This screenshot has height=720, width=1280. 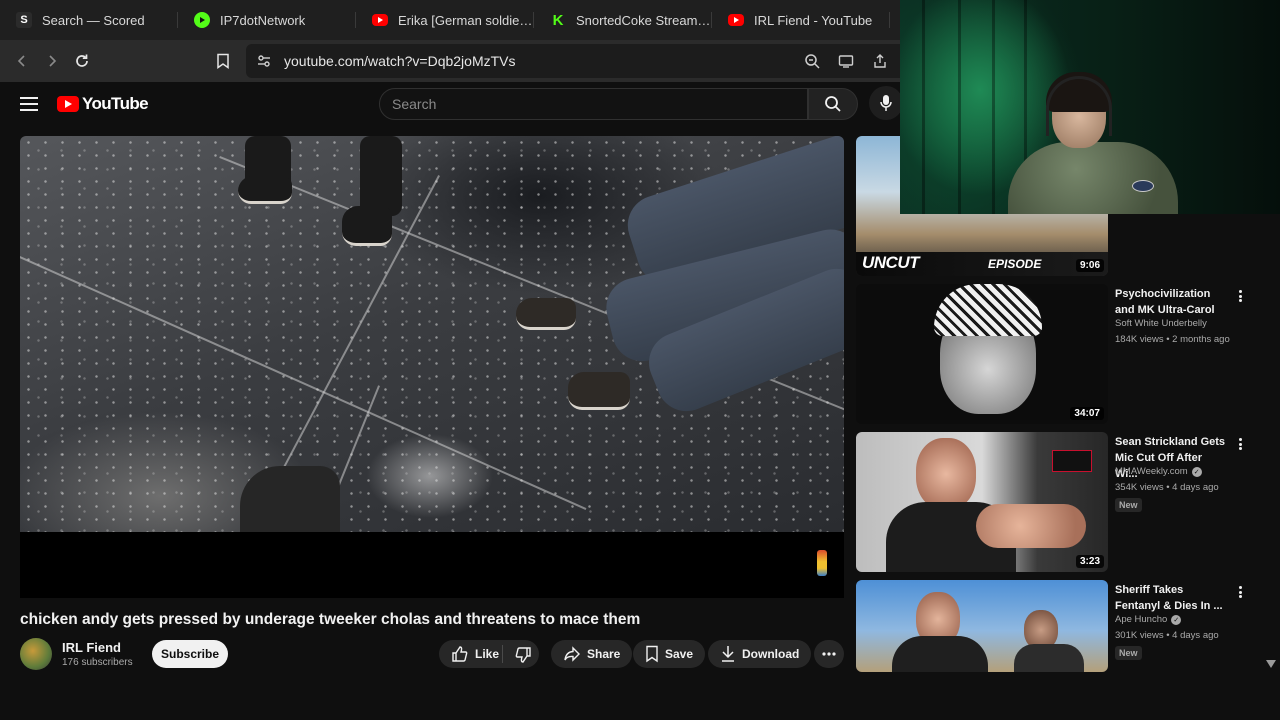 What do you see at coordinates (982, 502) in the screenshot?
I see `video-thumbnail: 3:23` at bounding box center [982, 502].